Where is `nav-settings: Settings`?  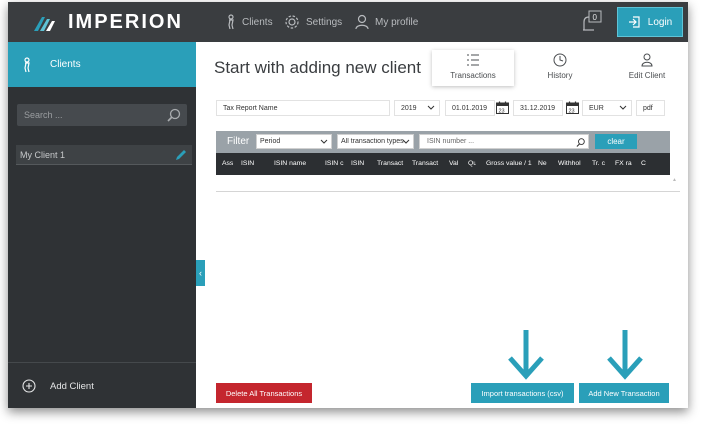 nav-settings: Settings is located at coordinates (313, 22).